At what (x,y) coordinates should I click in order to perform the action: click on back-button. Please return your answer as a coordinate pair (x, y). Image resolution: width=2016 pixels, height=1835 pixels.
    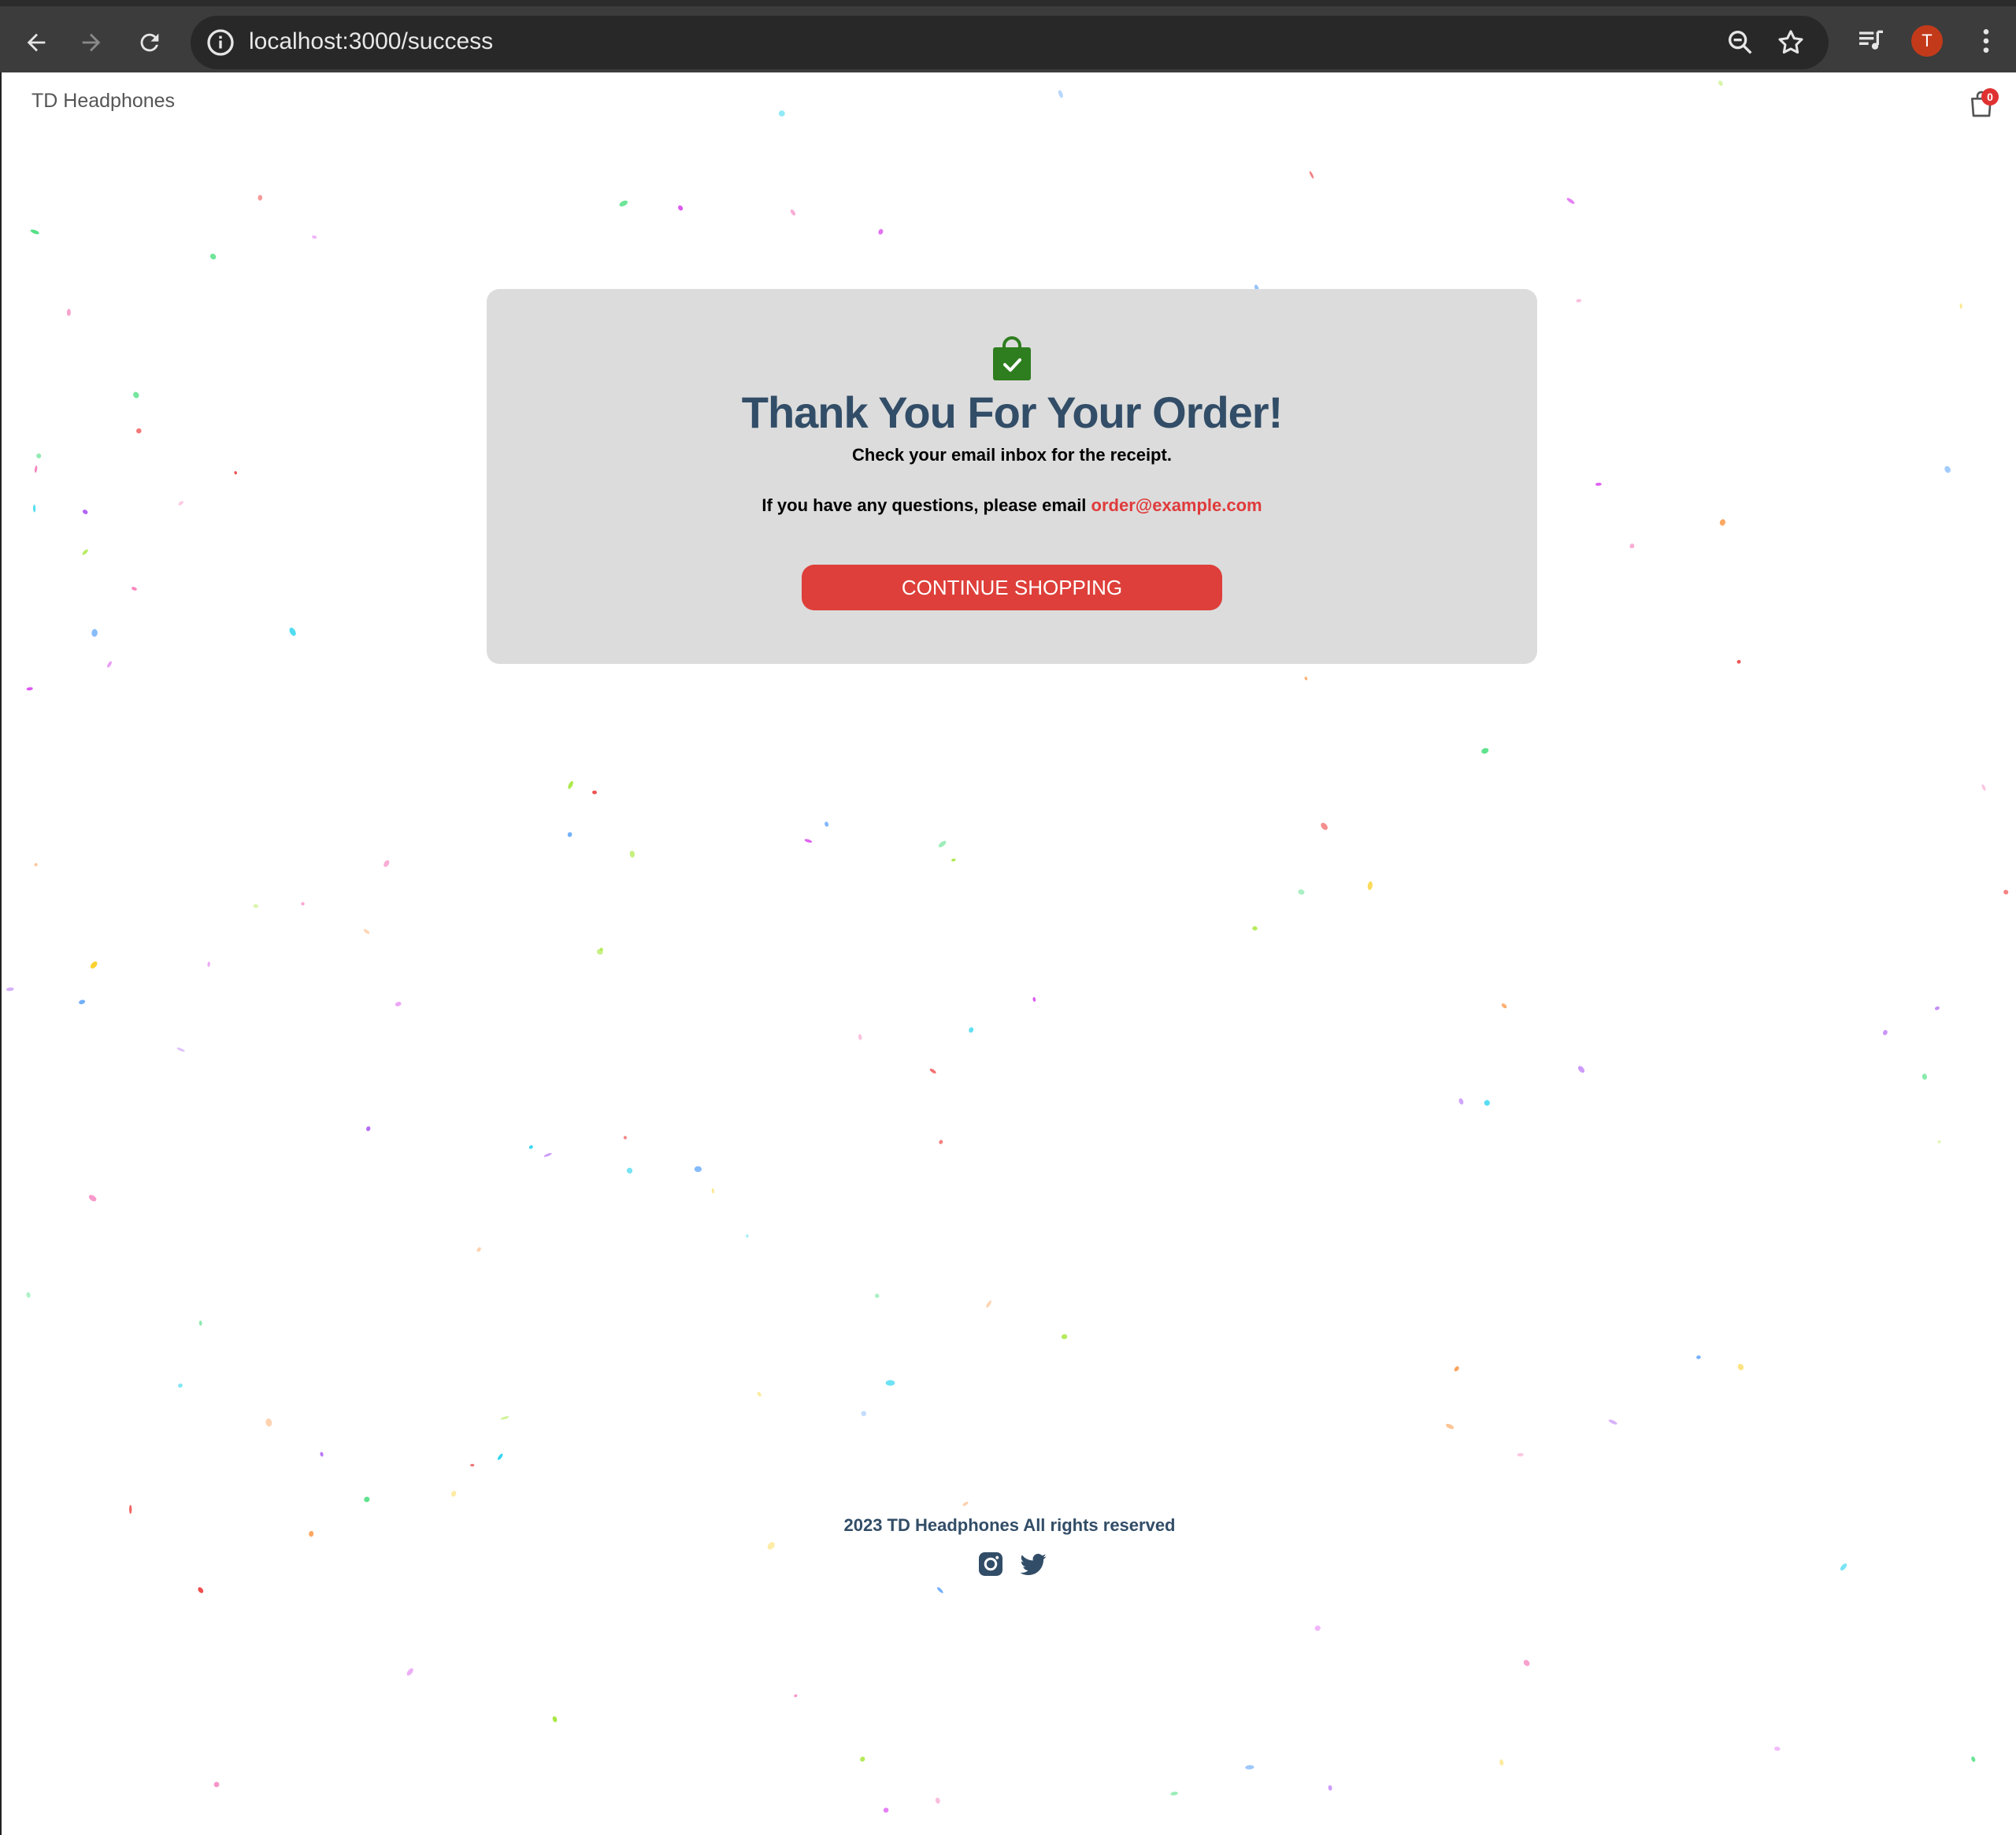
    Looking at the image, I should click on (36, 42).